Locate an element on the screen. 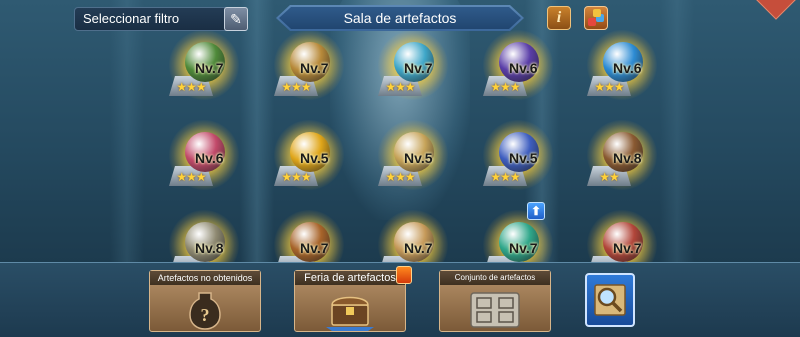  title-banner: Sala de artefactos is located at coordinates (400, 18).